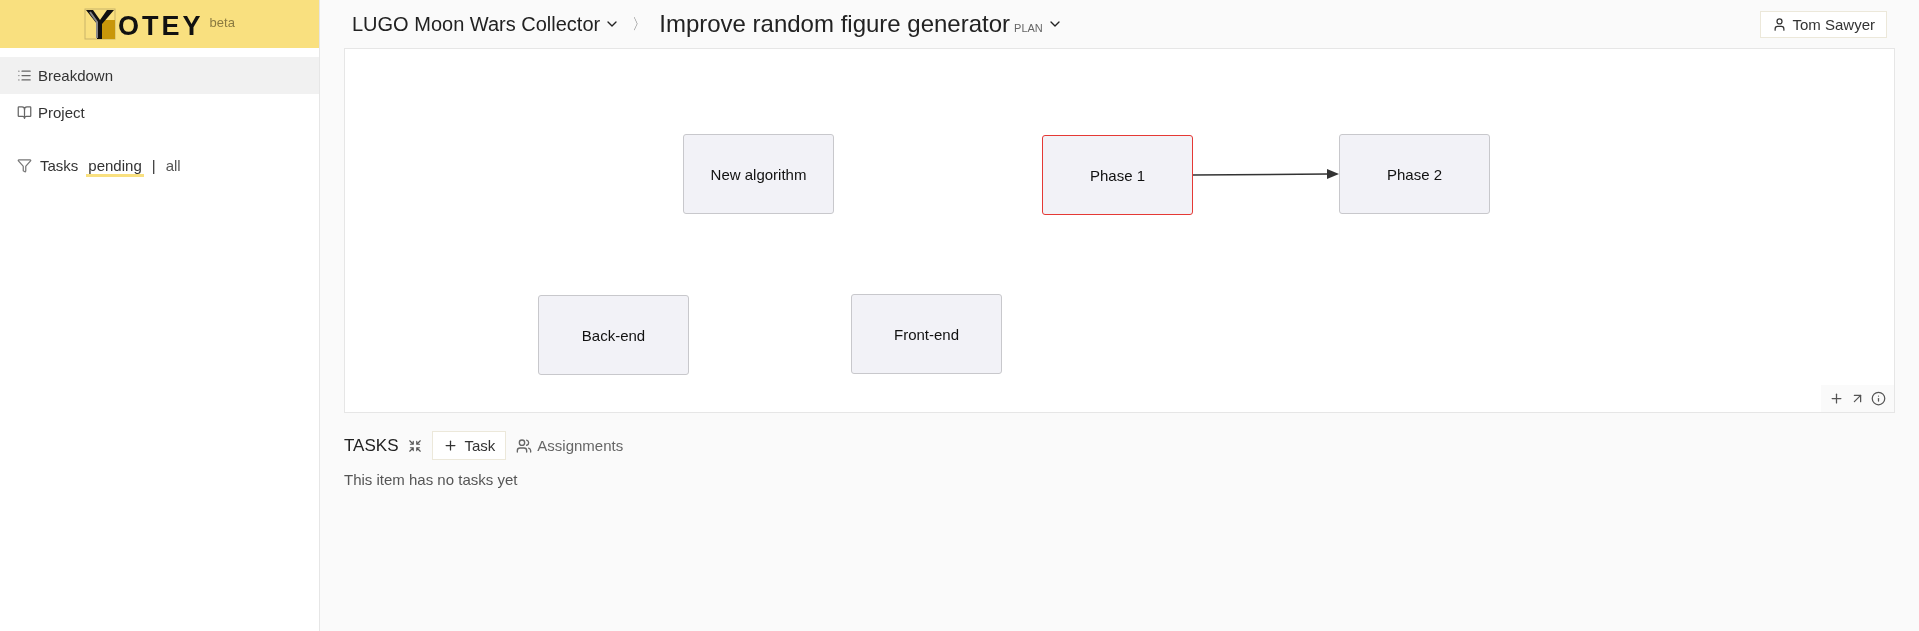 Image resolution: width=1919 pixels, height=631 pixels. What do you see at coordinates (1878, 398) in the screenshot?
I see `info-icon` at bounding box center [1878, 398].